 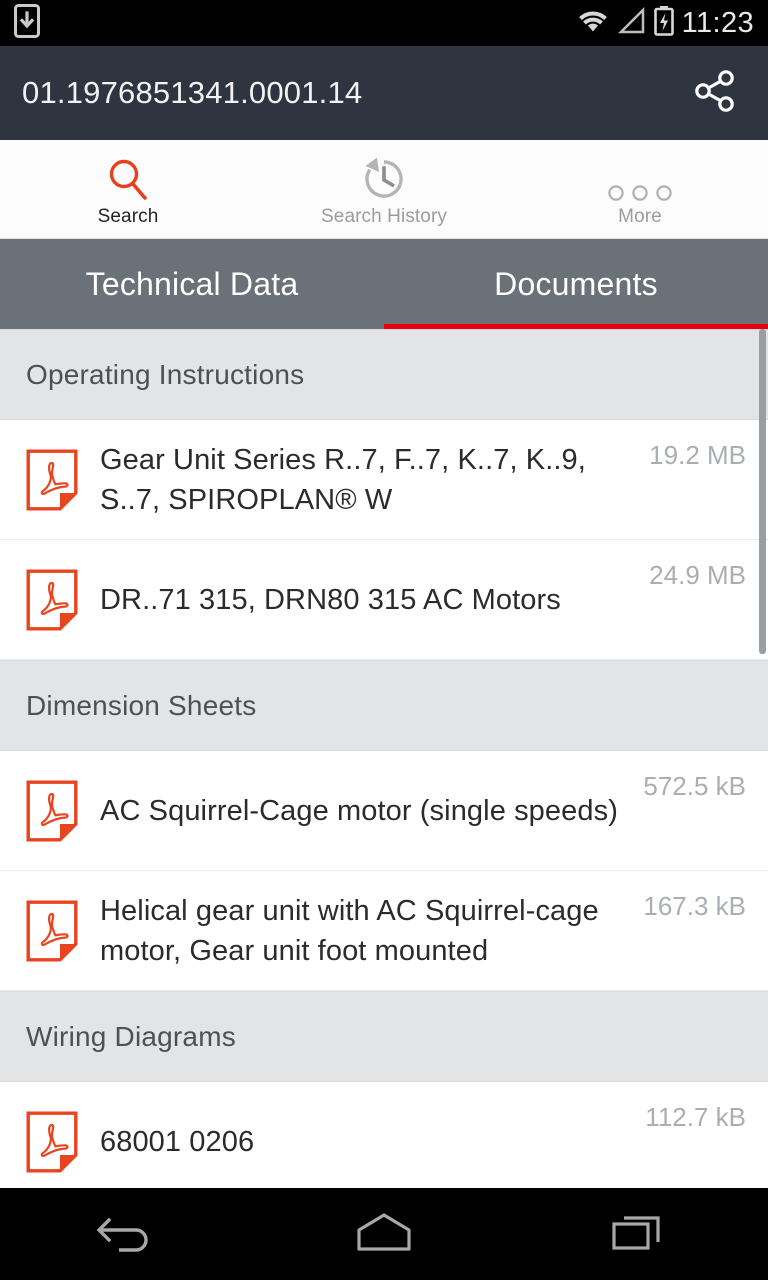 I want to click on document-row: DR..71 315, DRN80 315 AC Motors 24.9 MB, so click(x=384, y=600).